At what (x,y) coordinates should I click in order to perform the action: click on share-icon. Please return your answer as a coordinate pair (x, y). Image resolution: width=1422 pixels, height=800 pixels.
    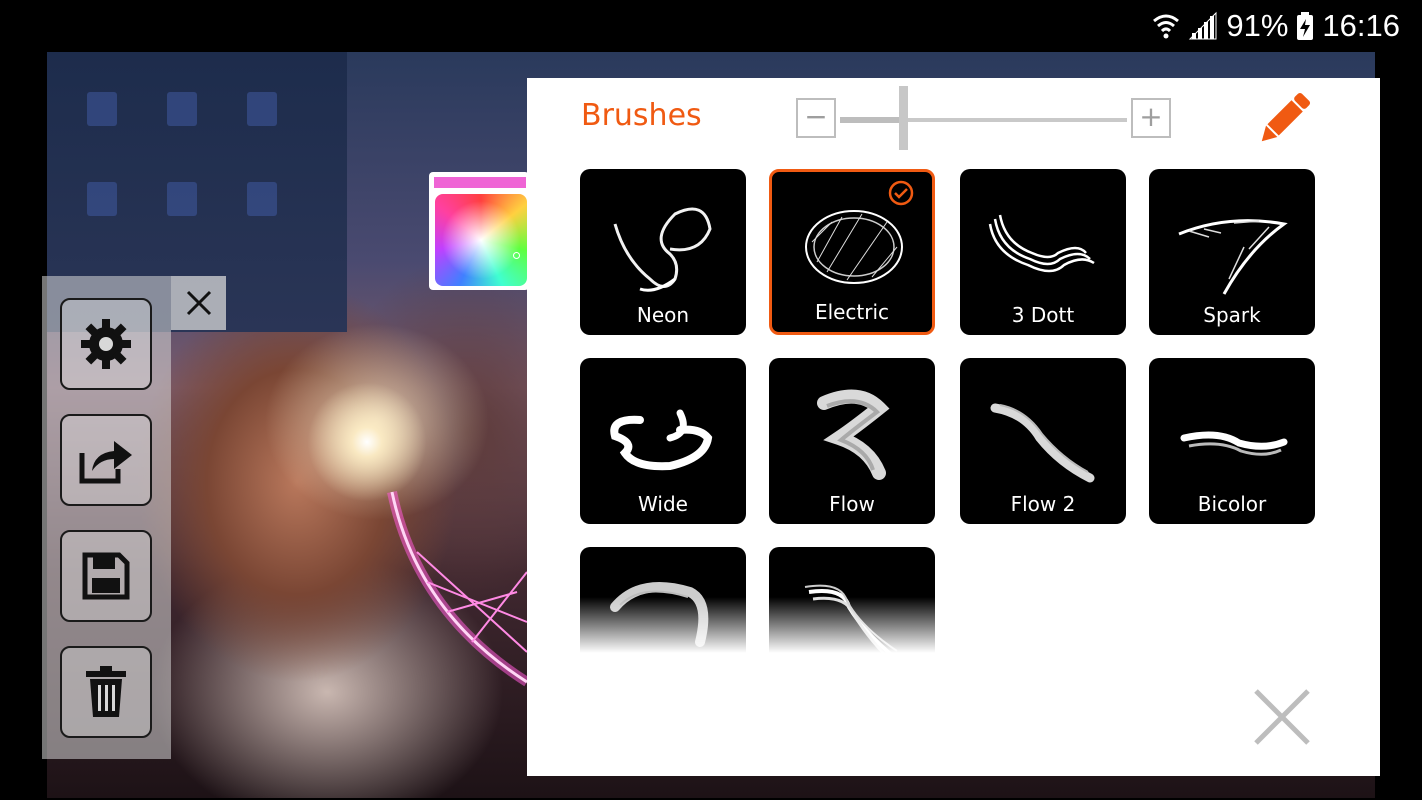
    Looking at the image, I should click on (105, 462).